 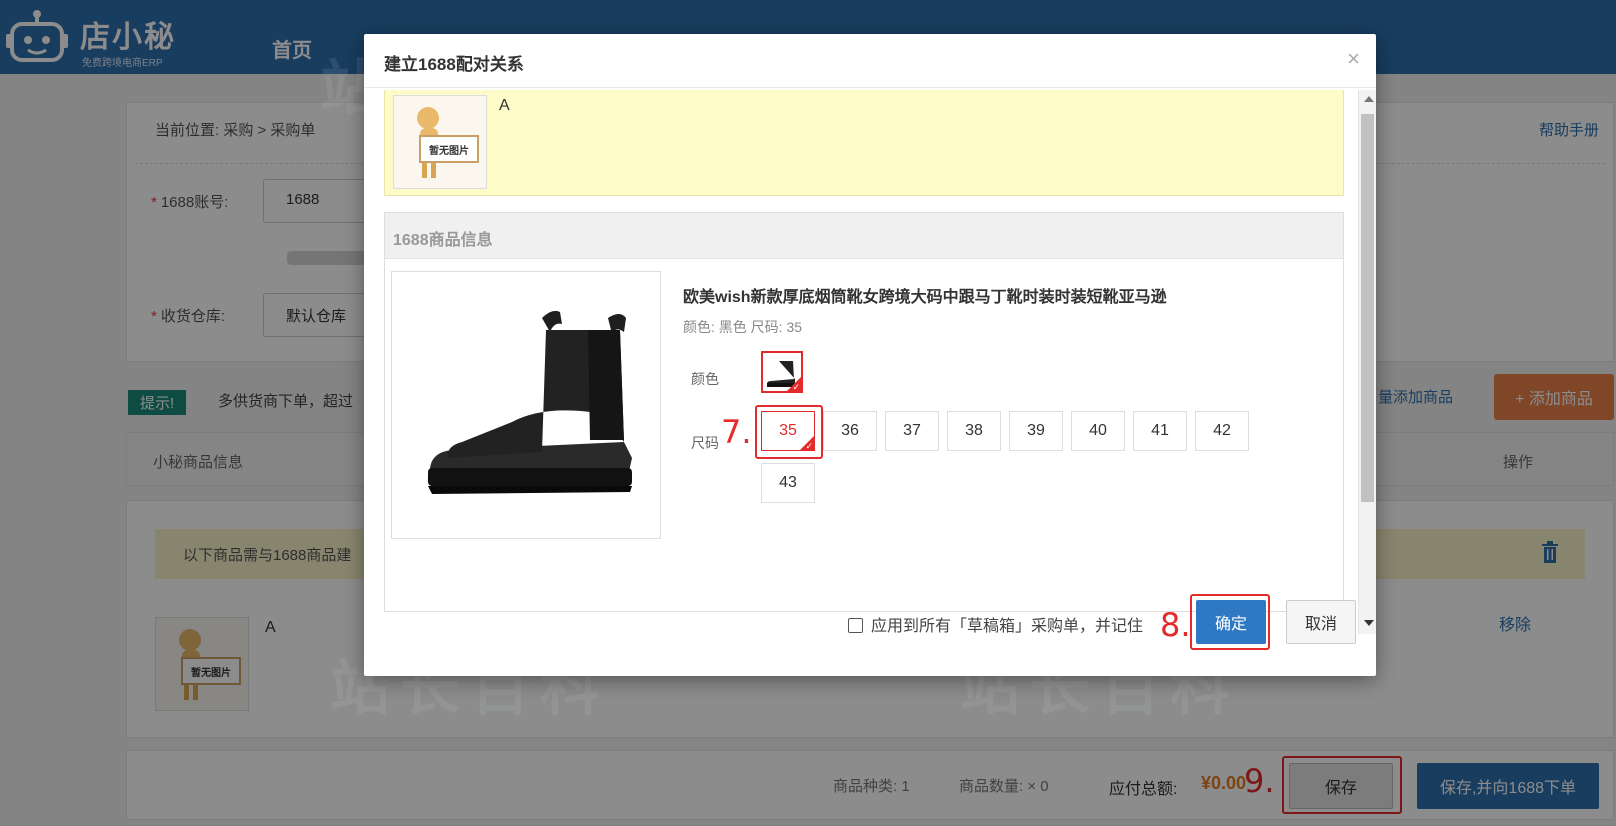 I want to click on no-image-placeholder-icon: 暂无图片, so click(x=448, y=142).